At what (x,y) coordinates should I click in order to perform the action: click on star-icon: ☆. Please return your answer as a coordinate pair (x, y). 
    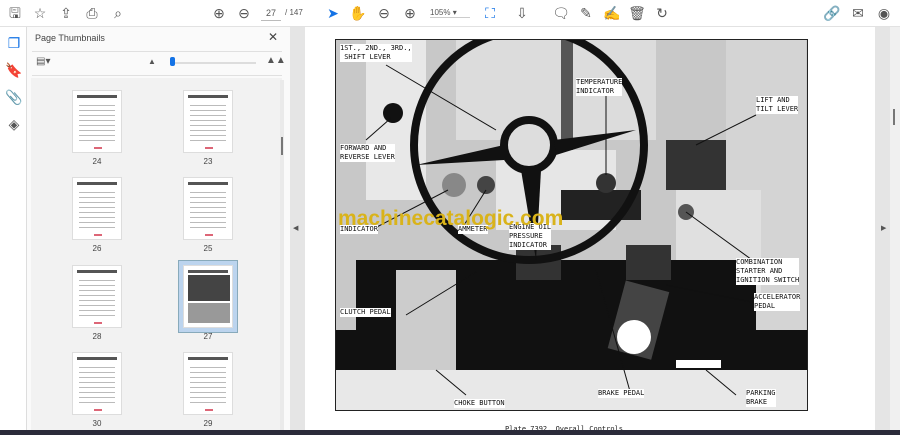
    Looking at the image, I should click on (40, 13).